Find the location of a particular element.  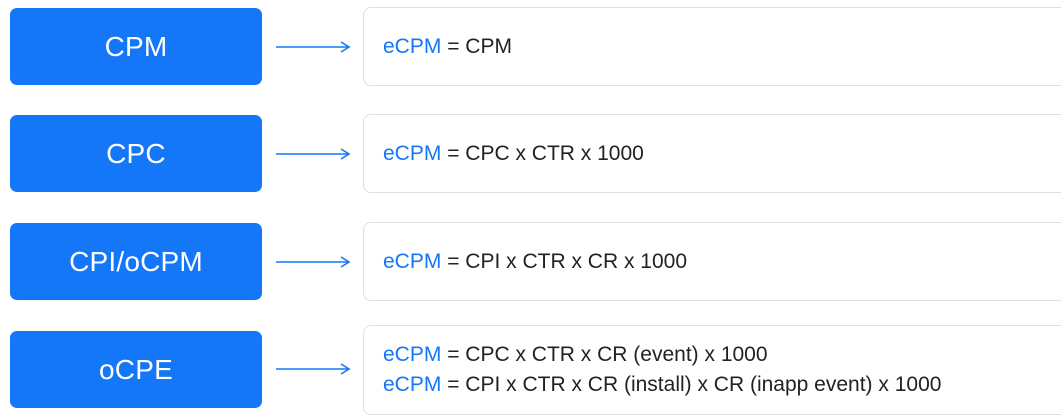

formula-line: eCPM = CPC x CTR x CR (event) x 1000 is located at coordinates (722, 355).